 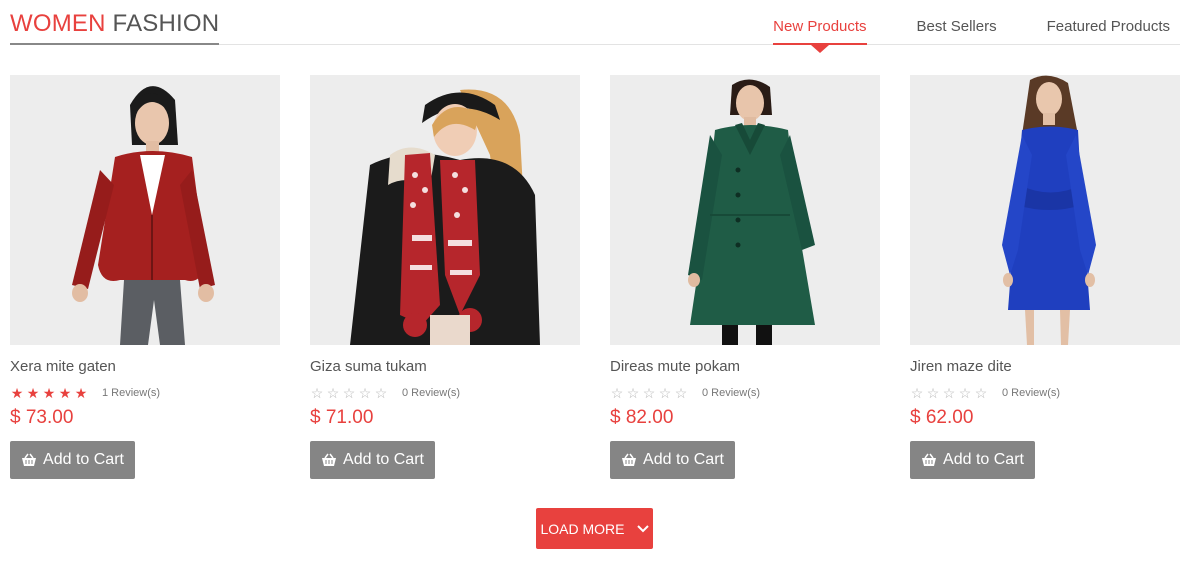 What do you see at coordinates (820, 35) in the screenshot?
I see `tab-new-products: New Products` at bounding box center [820, 35].